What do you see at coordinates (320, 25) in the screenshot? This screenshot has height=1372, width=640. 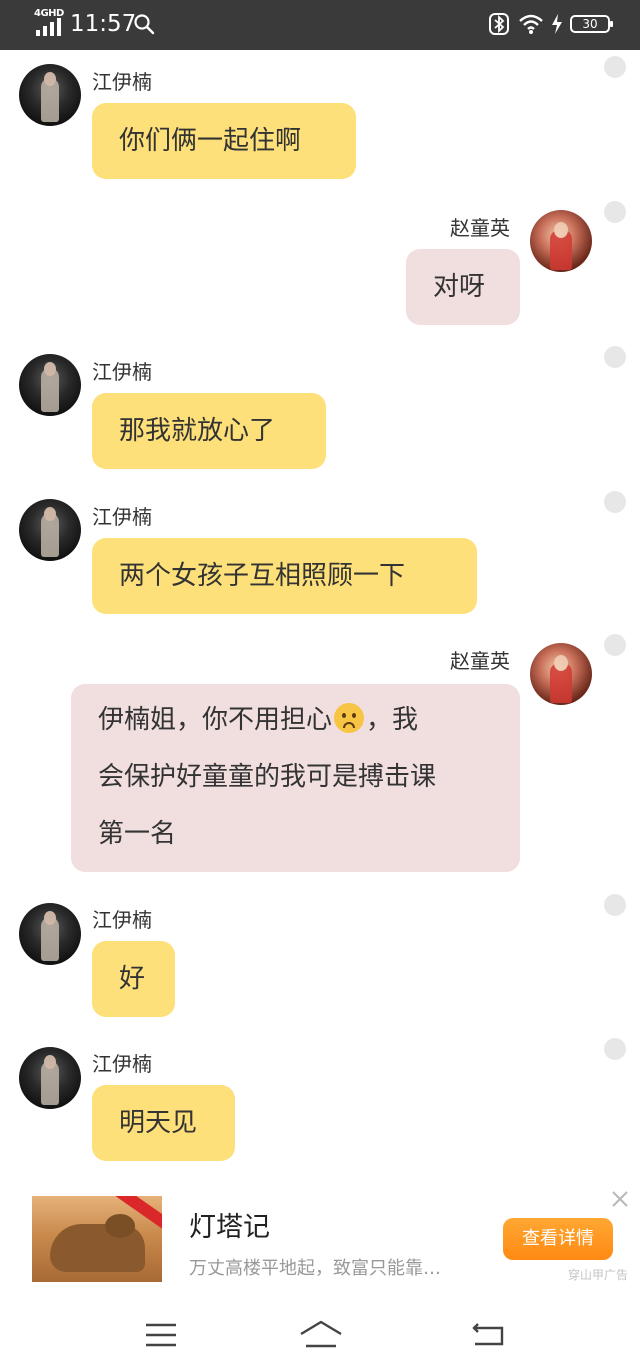 I see `status-bar: 4GHD 11:57 30` at bounding box center [320, 25].